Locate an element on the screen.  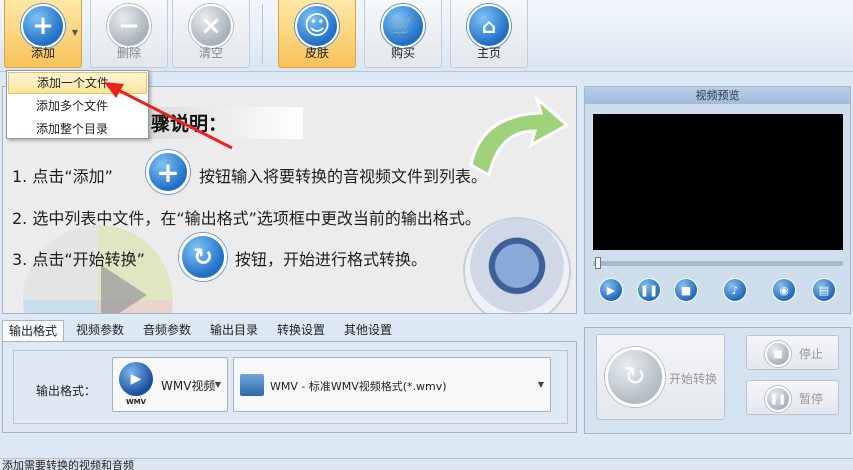
step-1-text-a: 1. 点击“添加” is located at coordinates (62, 176).